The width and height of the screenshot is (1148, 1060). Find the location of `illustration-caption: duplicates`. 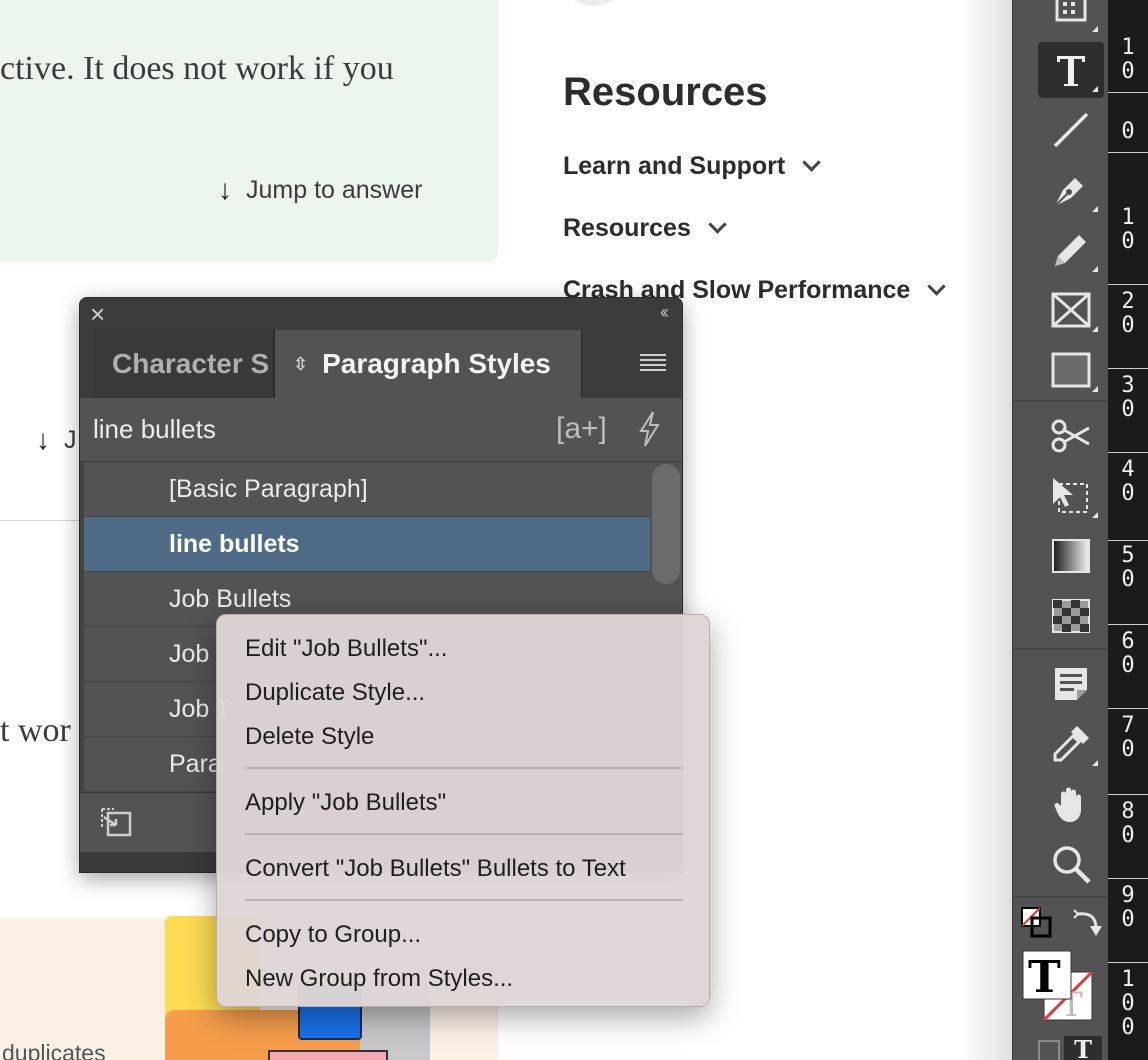

illustration-caption: duplicates is located at coordinates (54, 1050).